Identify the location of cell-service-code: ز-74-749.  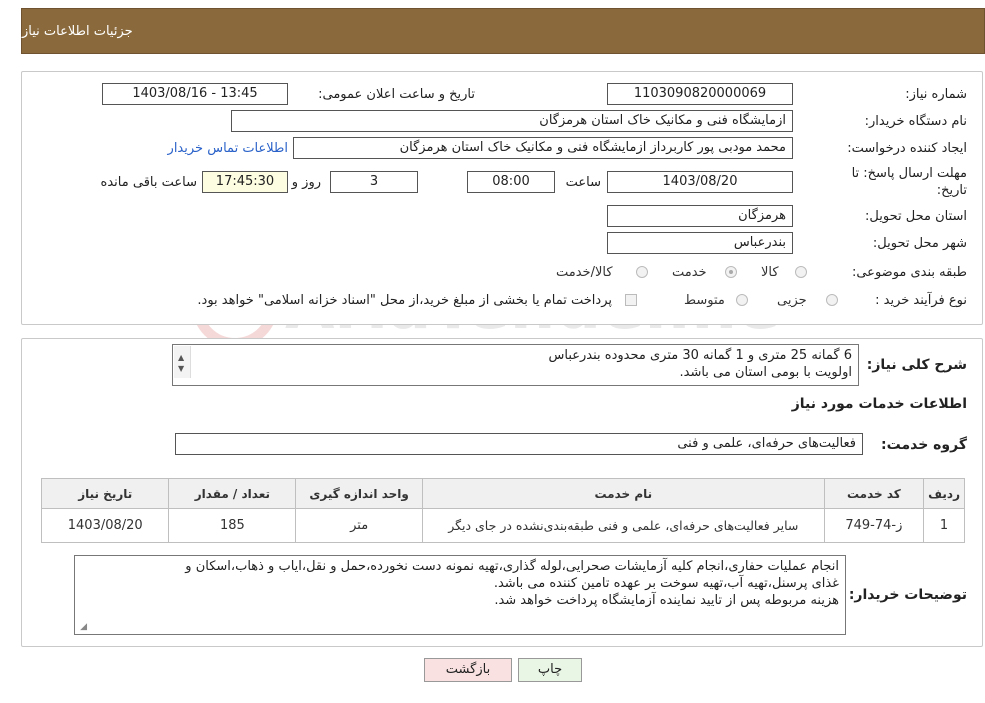
(874, 525).